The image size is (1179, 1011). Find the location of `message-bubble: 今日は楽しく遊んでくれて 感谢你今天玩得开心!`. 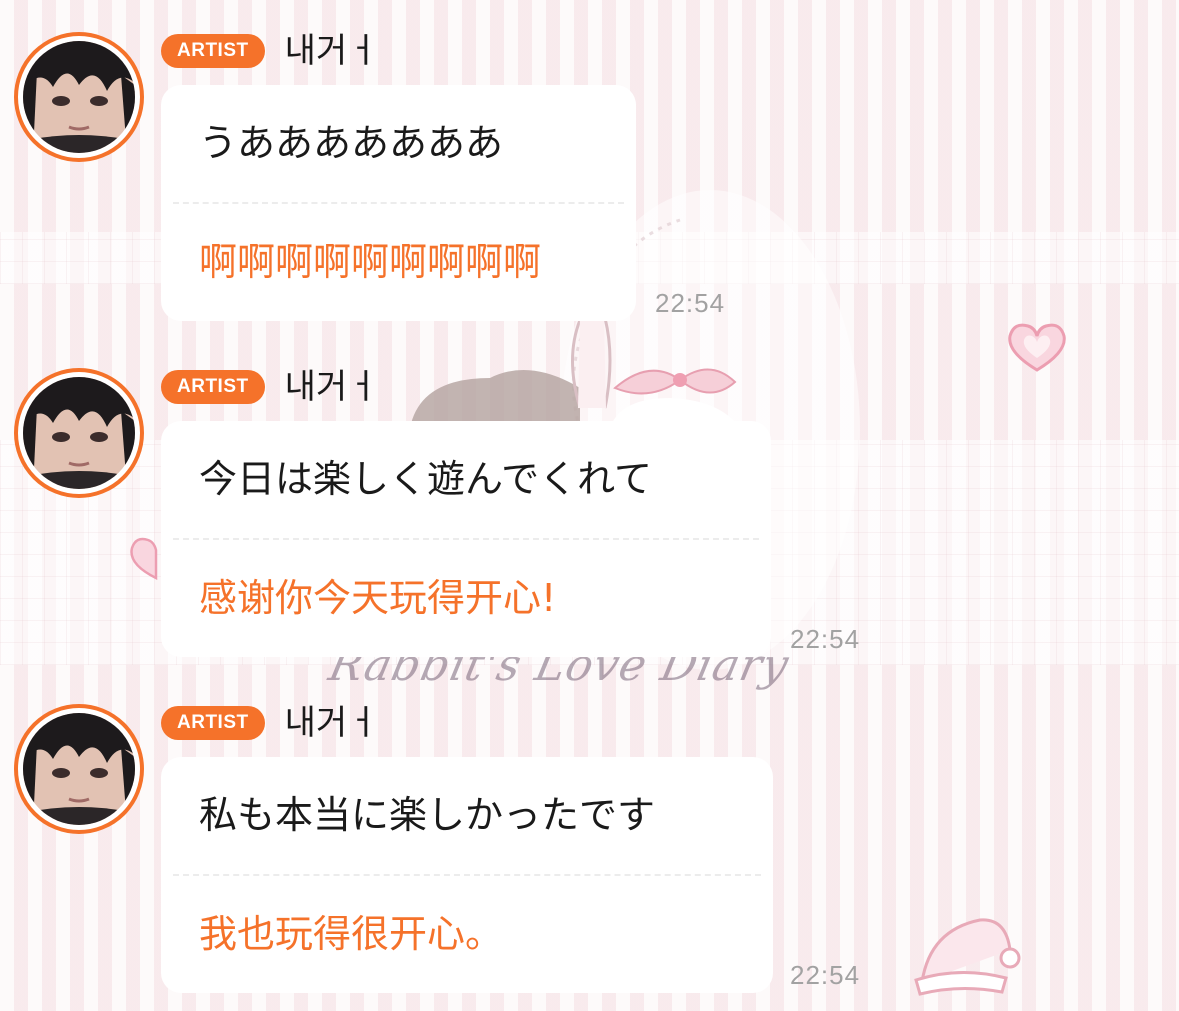

message-bubble: 今日は楽しく遊んでくれて 感谢你今天玩得开心! is located at coordinates (466, 539).